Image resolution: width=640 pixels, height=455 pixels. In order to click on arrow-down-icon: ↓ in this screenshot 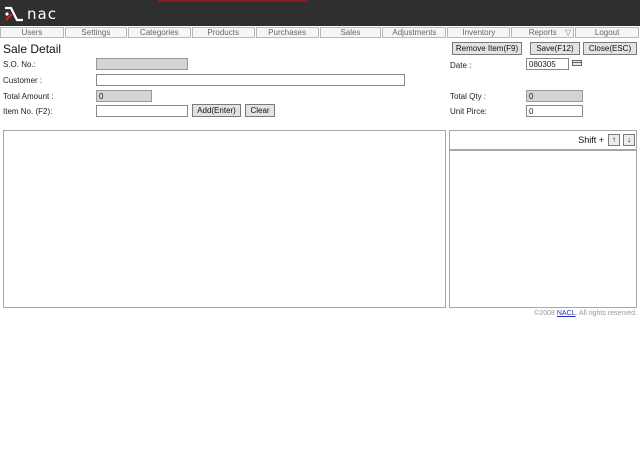, I will do `click(629, 140)`.